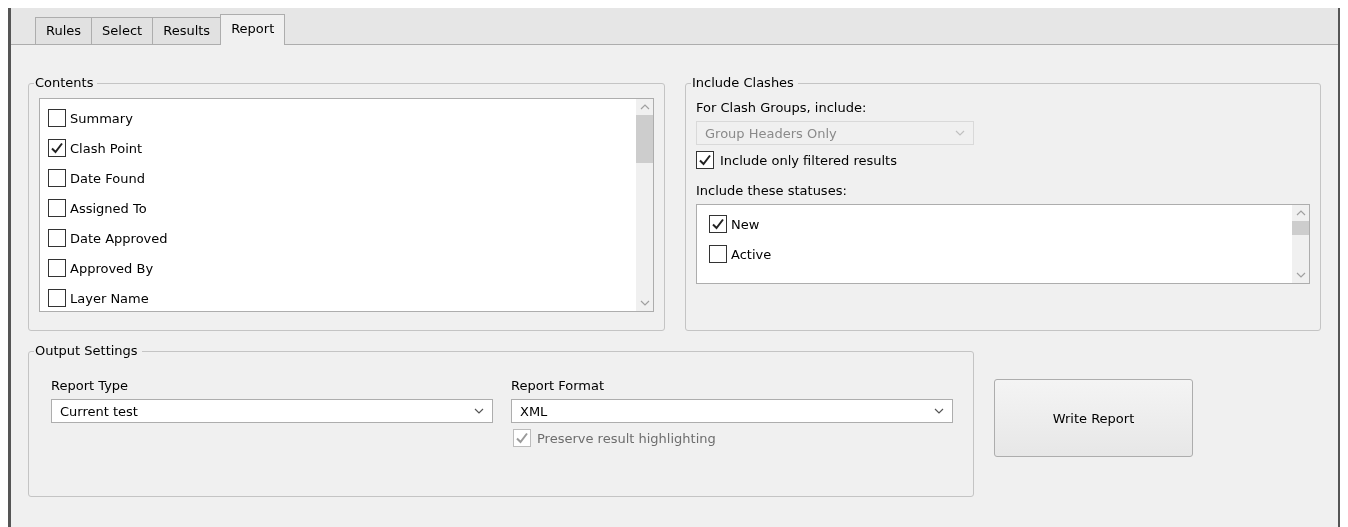 The image size is (1348, 527). What do you see at coordinates (112, 268) in the screenshot?
I see `list-item: Approved By` at bounding box center [112, 268].